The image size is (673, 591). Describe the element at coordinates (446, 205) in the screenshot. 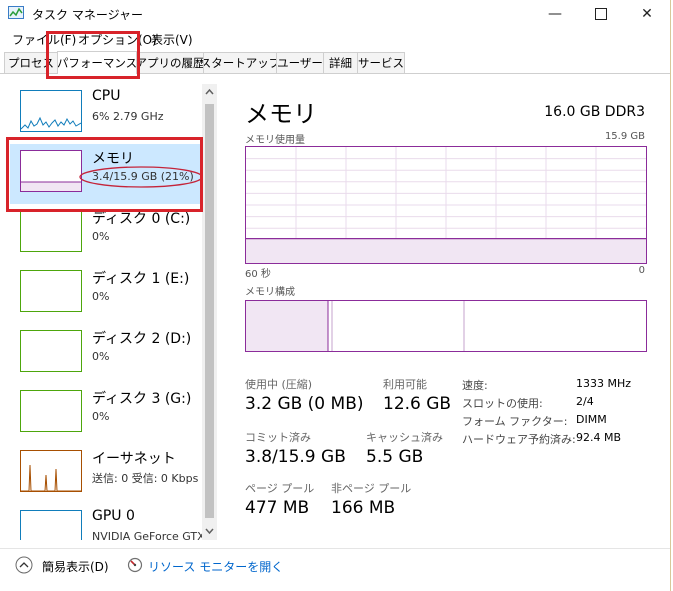

I see `memory-usage-graph` at that location.